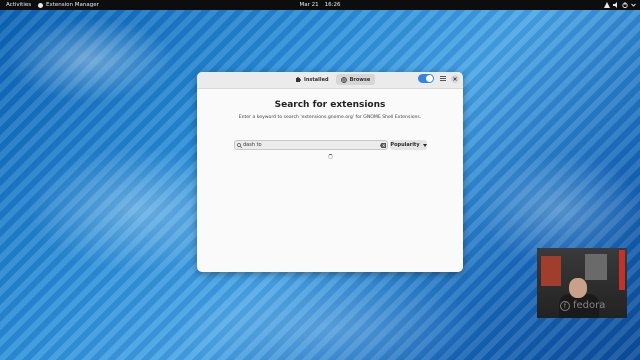 This screenshot has width=640, height=360. What do you see at coordinates (607, 5) in the screenshot?
I see `network-icon` at bounding box center [607, 5].